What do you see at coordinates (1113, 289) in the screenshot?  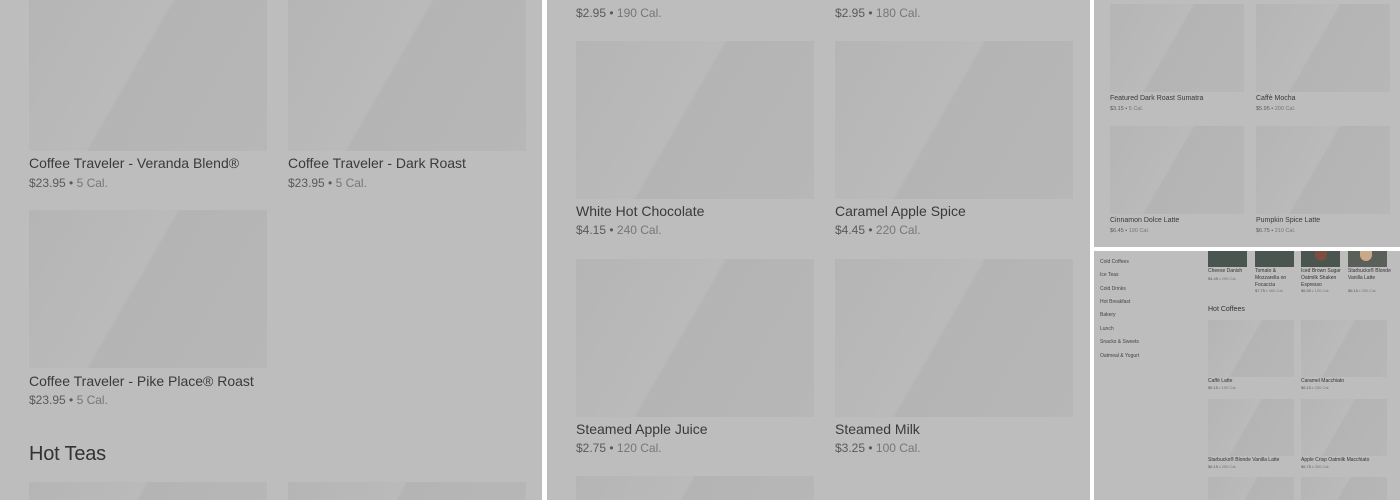 I see `sidebar-item-cold-drinks: Cold Drinks` at bounding box center [1113, 289].